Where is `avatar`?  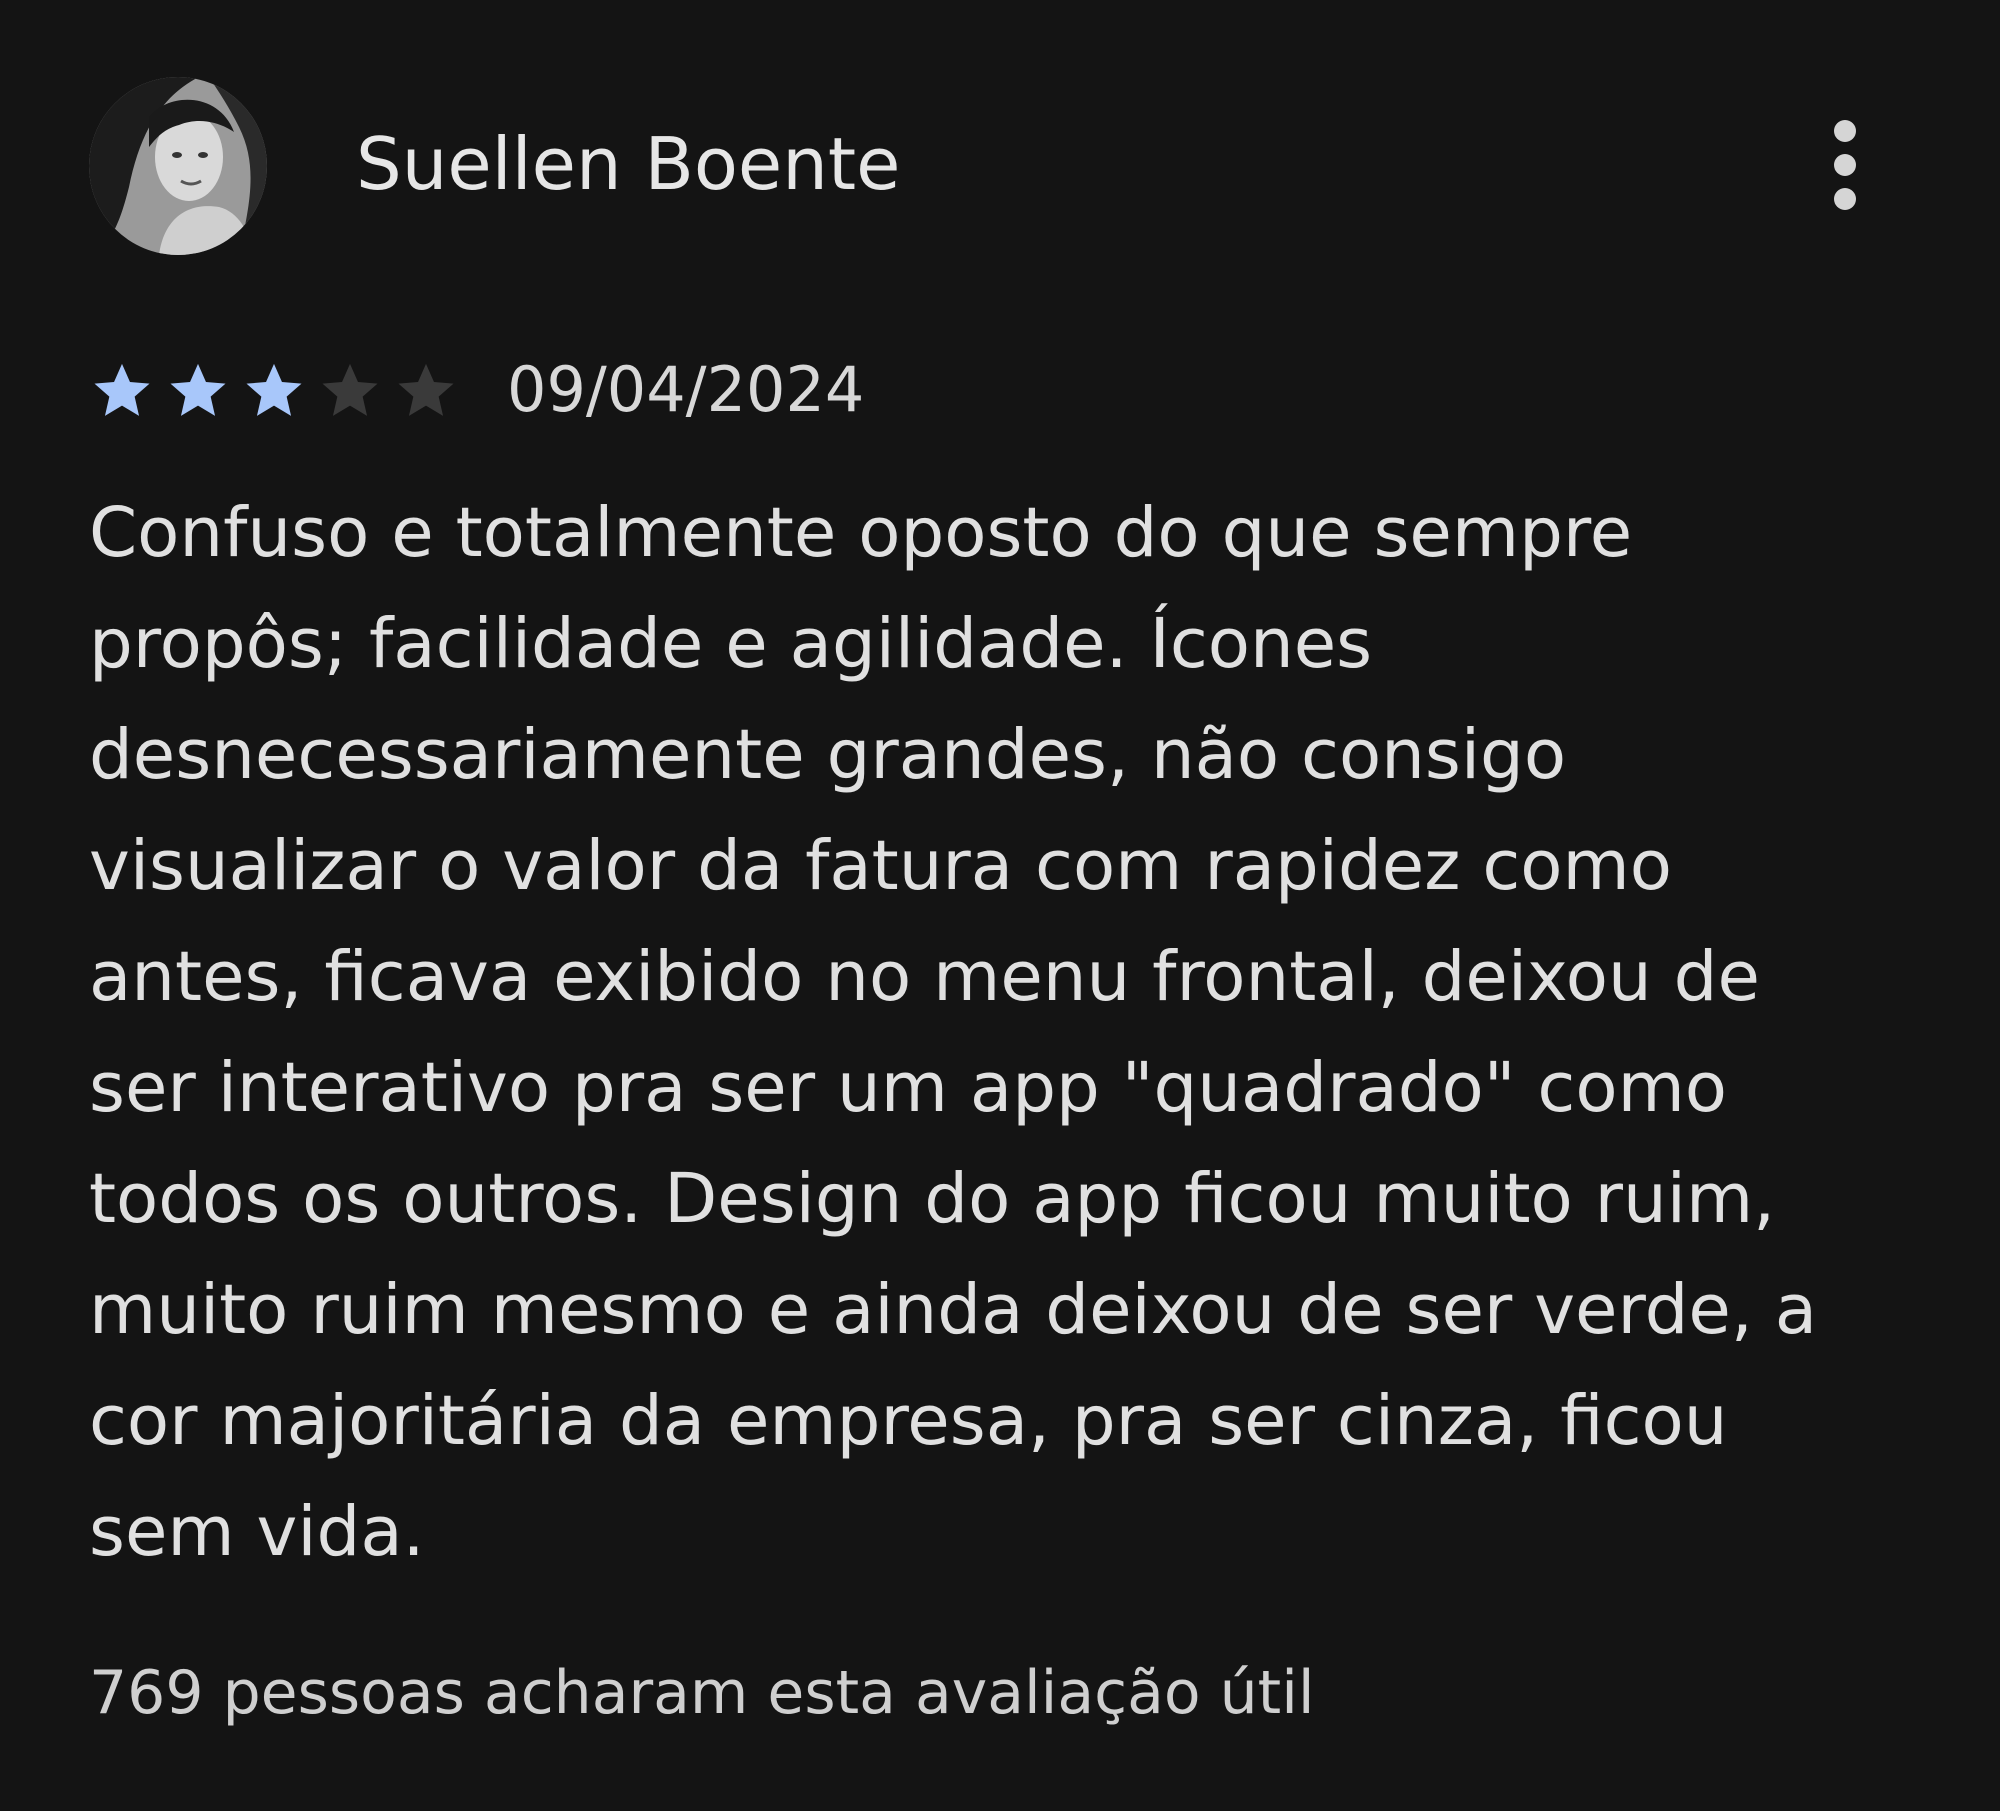 avatar is located at coordinates (178, 166).